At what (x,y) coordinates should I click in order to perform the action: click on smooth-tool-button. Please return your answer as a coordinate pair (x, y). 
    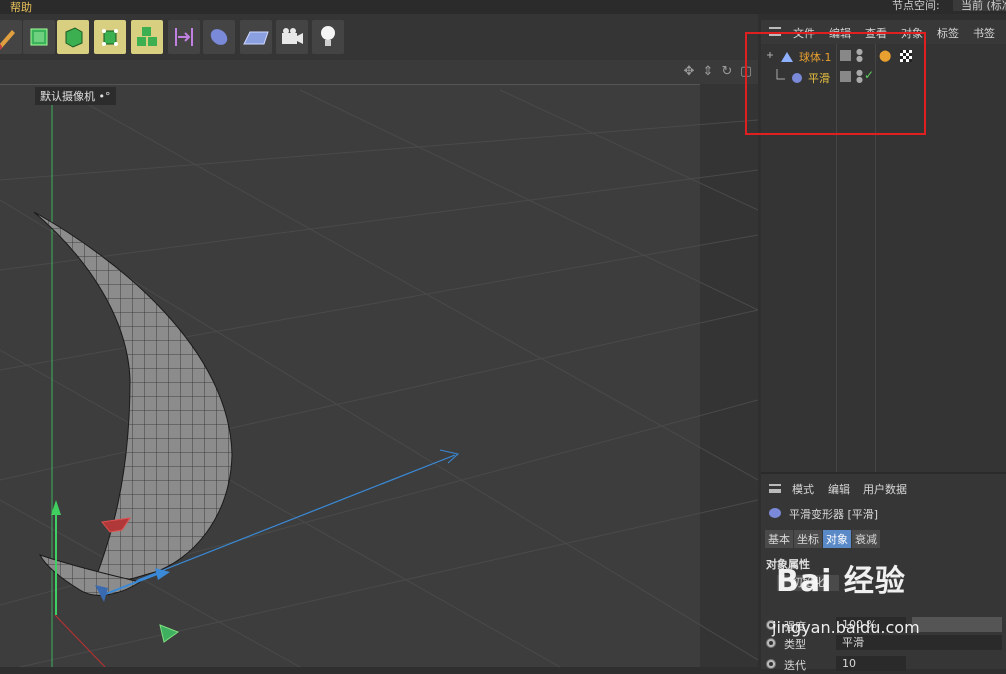
    Looking at the image, I should click on (219, 37).